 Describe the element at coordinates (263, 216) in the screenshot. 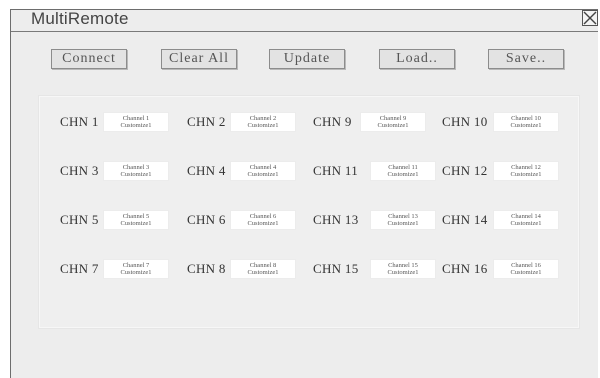

I see `channel-name: Channel 6` at that location.